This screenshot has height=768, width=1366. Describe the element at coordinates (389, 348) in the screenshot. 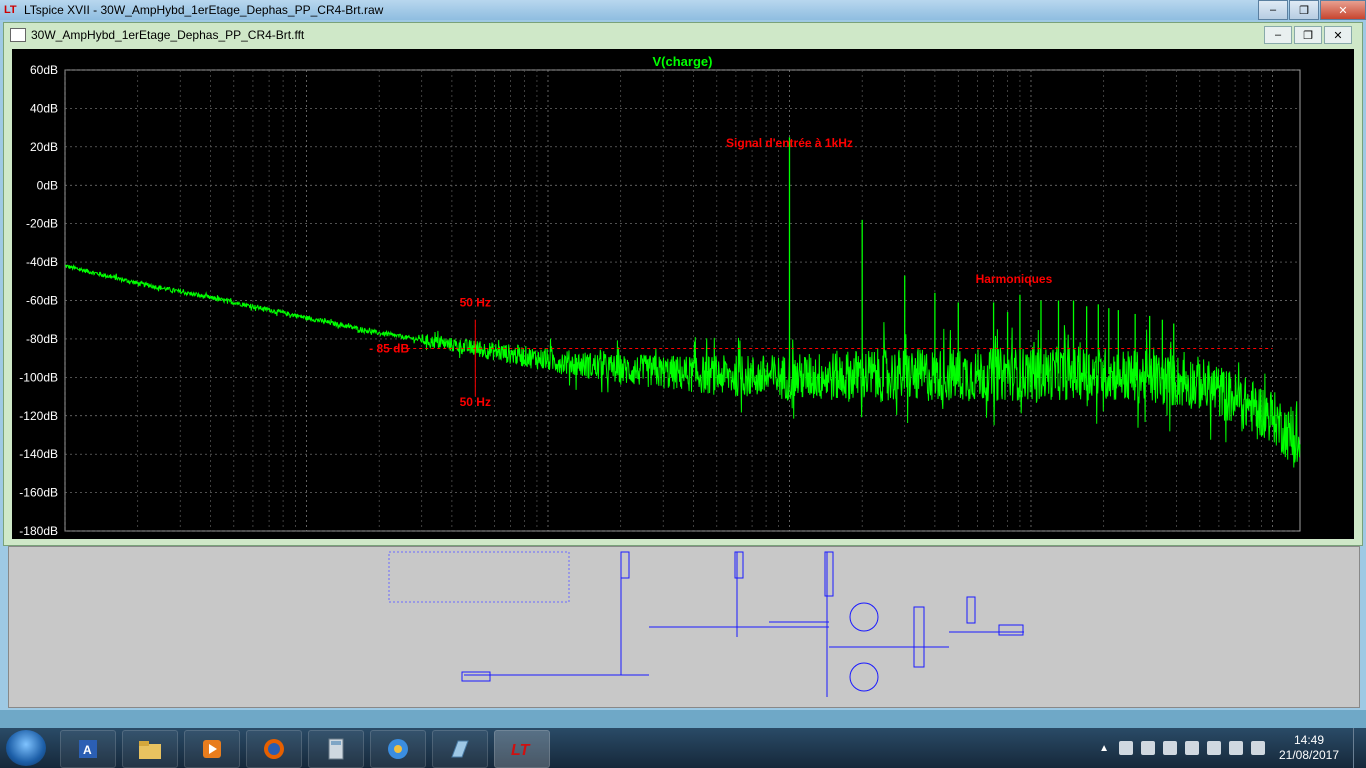

I see `annotation: - 85 dB` at that location.